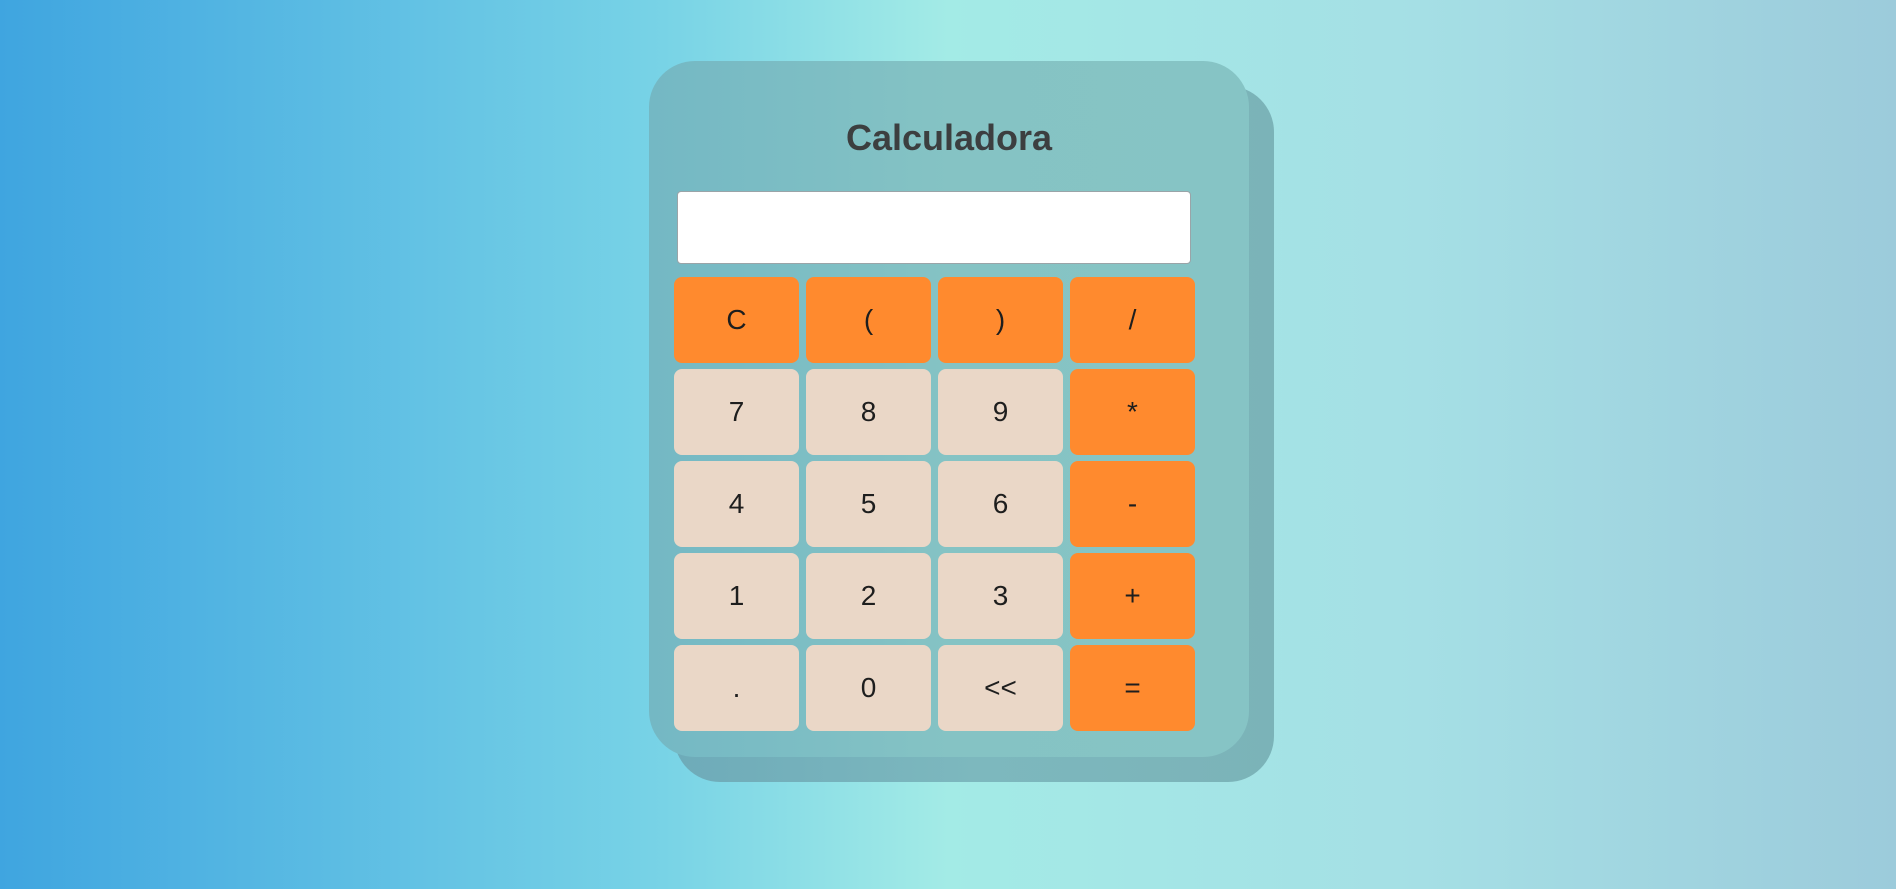 Image resolution: width=1896 pixels, height=889 pixels. I want to click on calculator-title: Calculadora, so click(949, 137).